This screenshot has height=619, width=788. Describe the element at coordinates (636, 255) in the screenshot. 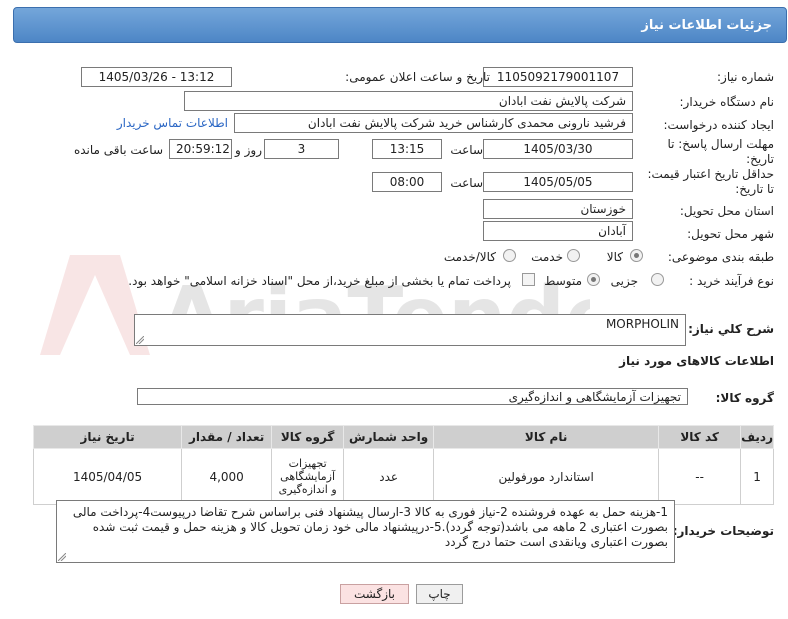

I see `category-radio-goods` at that location.